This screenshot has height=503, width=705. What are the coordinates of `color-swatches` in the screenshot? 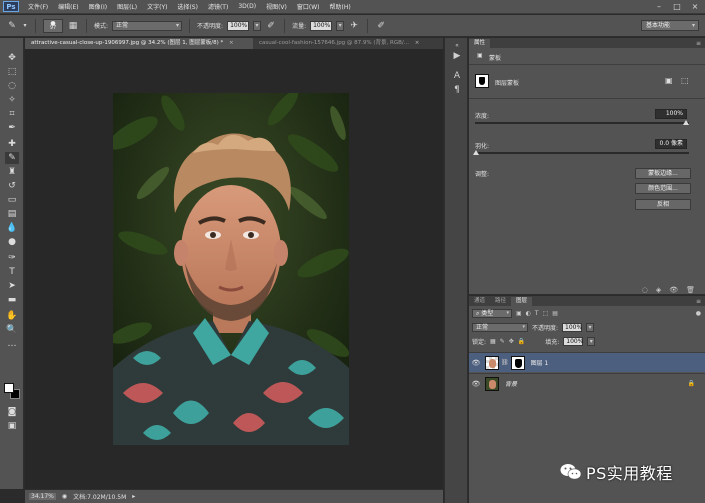 It's located at (12, 391).